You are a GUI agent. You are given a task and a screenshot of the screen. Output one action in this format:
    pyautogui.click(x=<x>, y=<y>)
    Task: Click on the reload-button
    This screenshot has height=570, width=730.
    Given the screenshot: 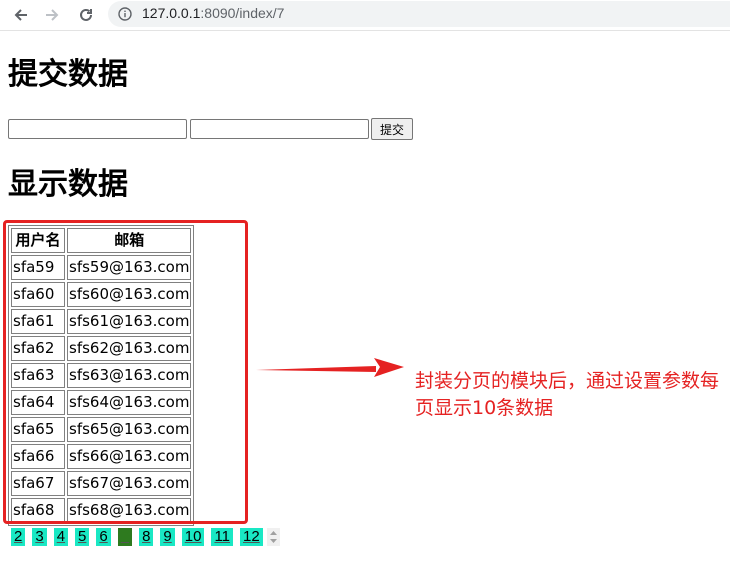 What is the action you would take?
    pyautogui.click(x=86, y=15)
    